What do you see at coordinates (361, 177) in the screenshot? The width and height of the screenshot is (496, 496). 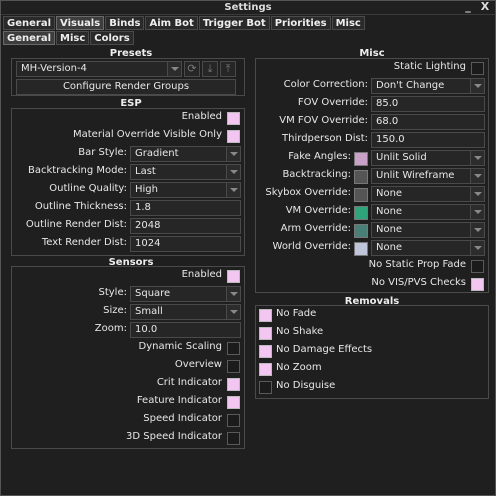 I see `backtracking-color-swatch` at bounding box center [361, 177].